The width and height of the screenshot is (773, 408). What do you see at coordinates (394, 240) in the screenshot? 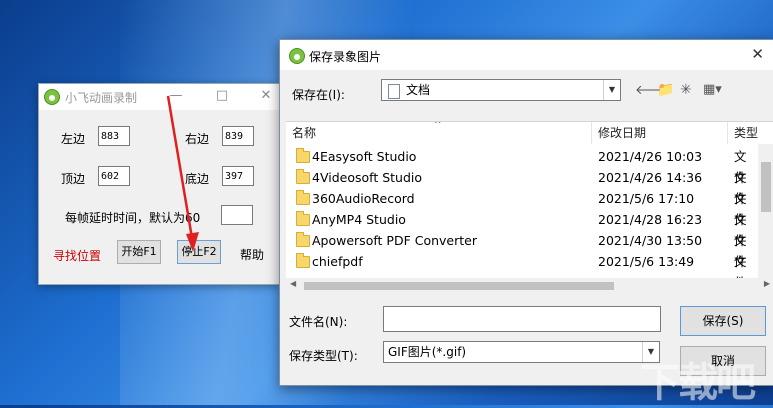
I see `file-name: Apowersoft PDF Converter` at bounding box center [394, 240].